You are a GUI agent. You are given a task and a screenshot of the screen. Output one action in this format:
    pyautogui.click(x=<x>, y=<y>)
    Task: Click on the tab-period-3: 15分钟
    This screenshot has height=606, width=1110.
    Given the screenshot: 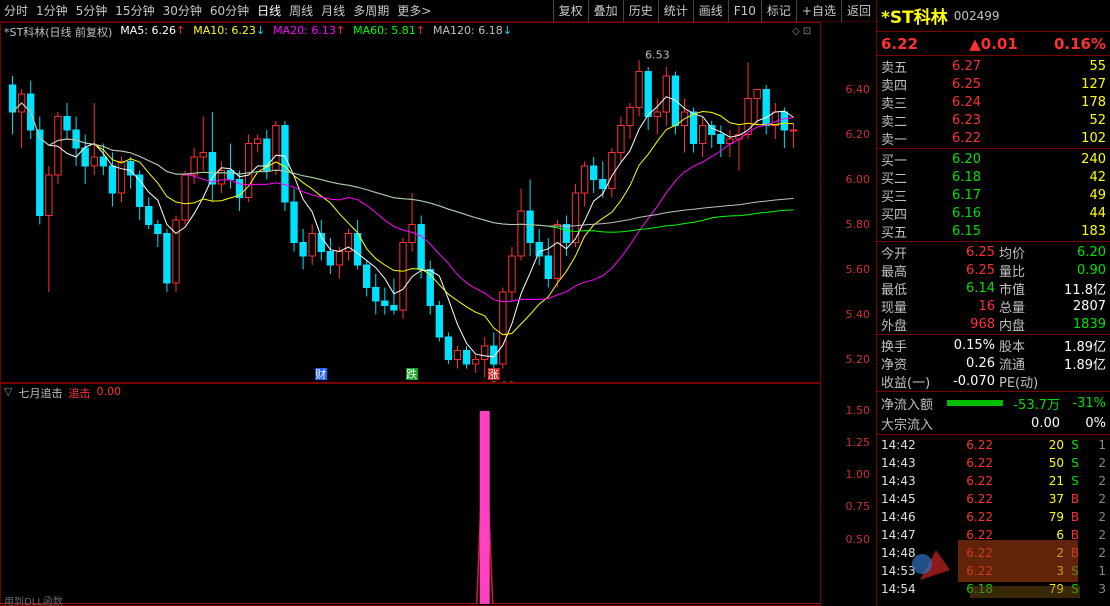 What is the action you would take?
    pyautogui.click(x=134, y=11)
    